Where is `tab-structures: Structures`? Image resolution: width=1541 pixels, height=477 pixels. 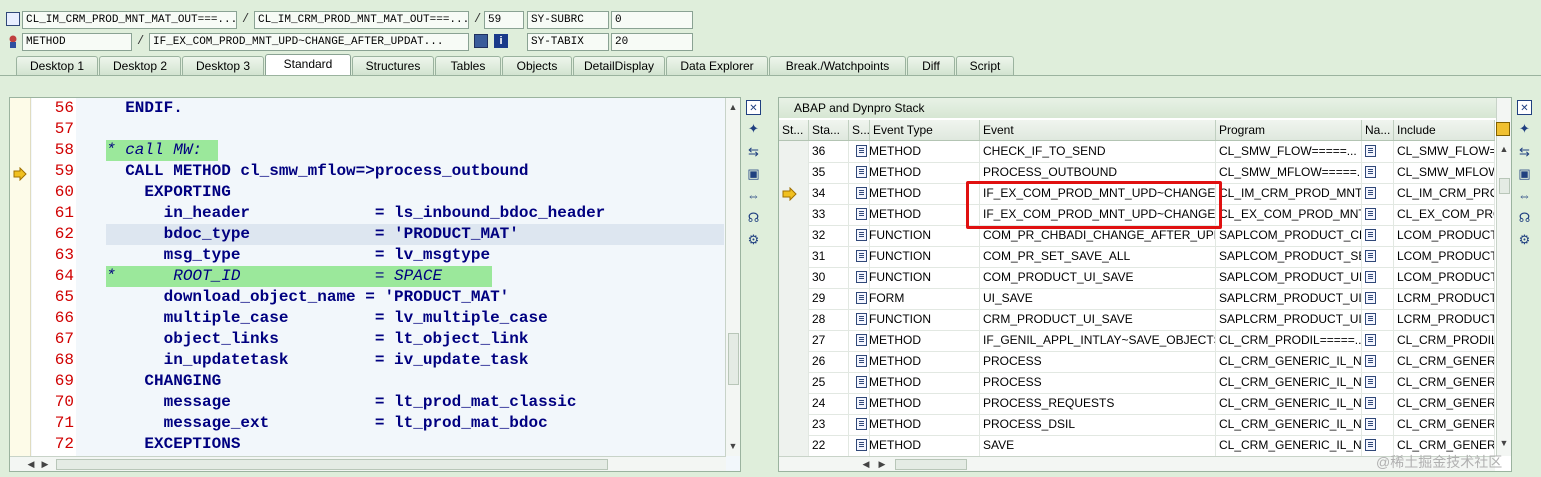
tab-structures: Structures is located at coordinates (393, 65).